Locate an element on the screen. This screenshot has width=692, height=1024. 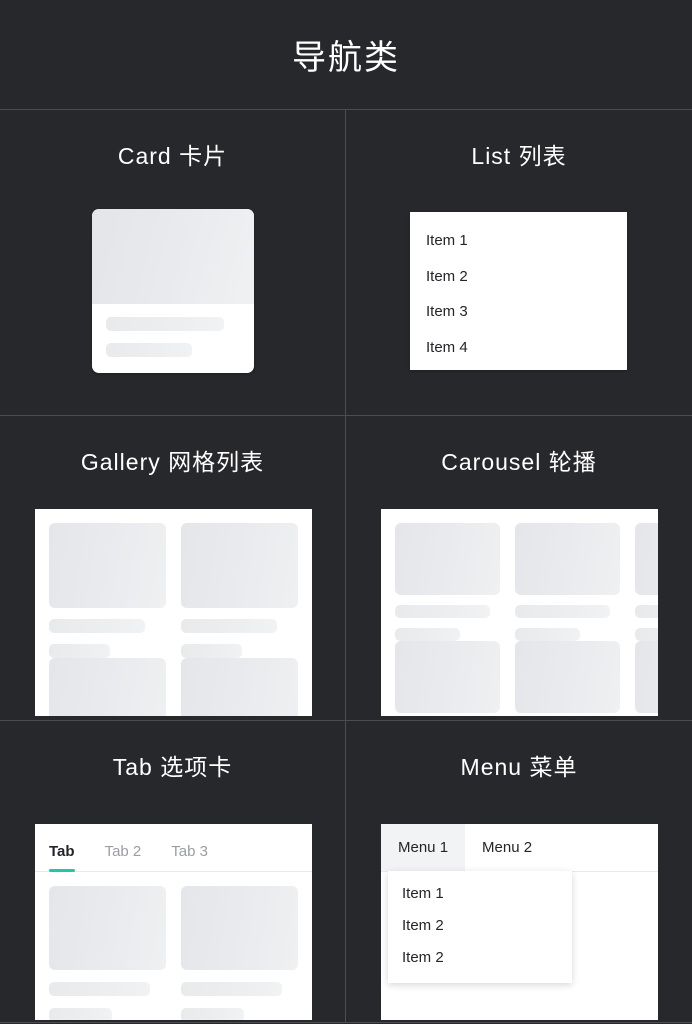
carousel-stage is located at coordinates (519, 608).